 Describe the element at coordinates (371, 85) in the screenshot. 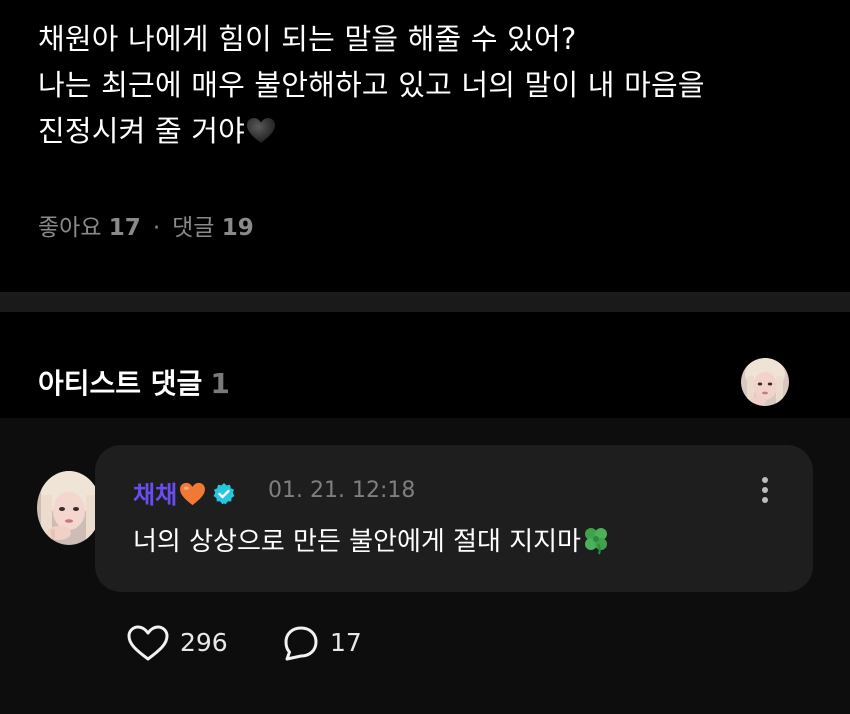

I see `post-line-2: 나는 최근에 매우 불안해하고 있고 너의 말이 내 마음을` at that location.